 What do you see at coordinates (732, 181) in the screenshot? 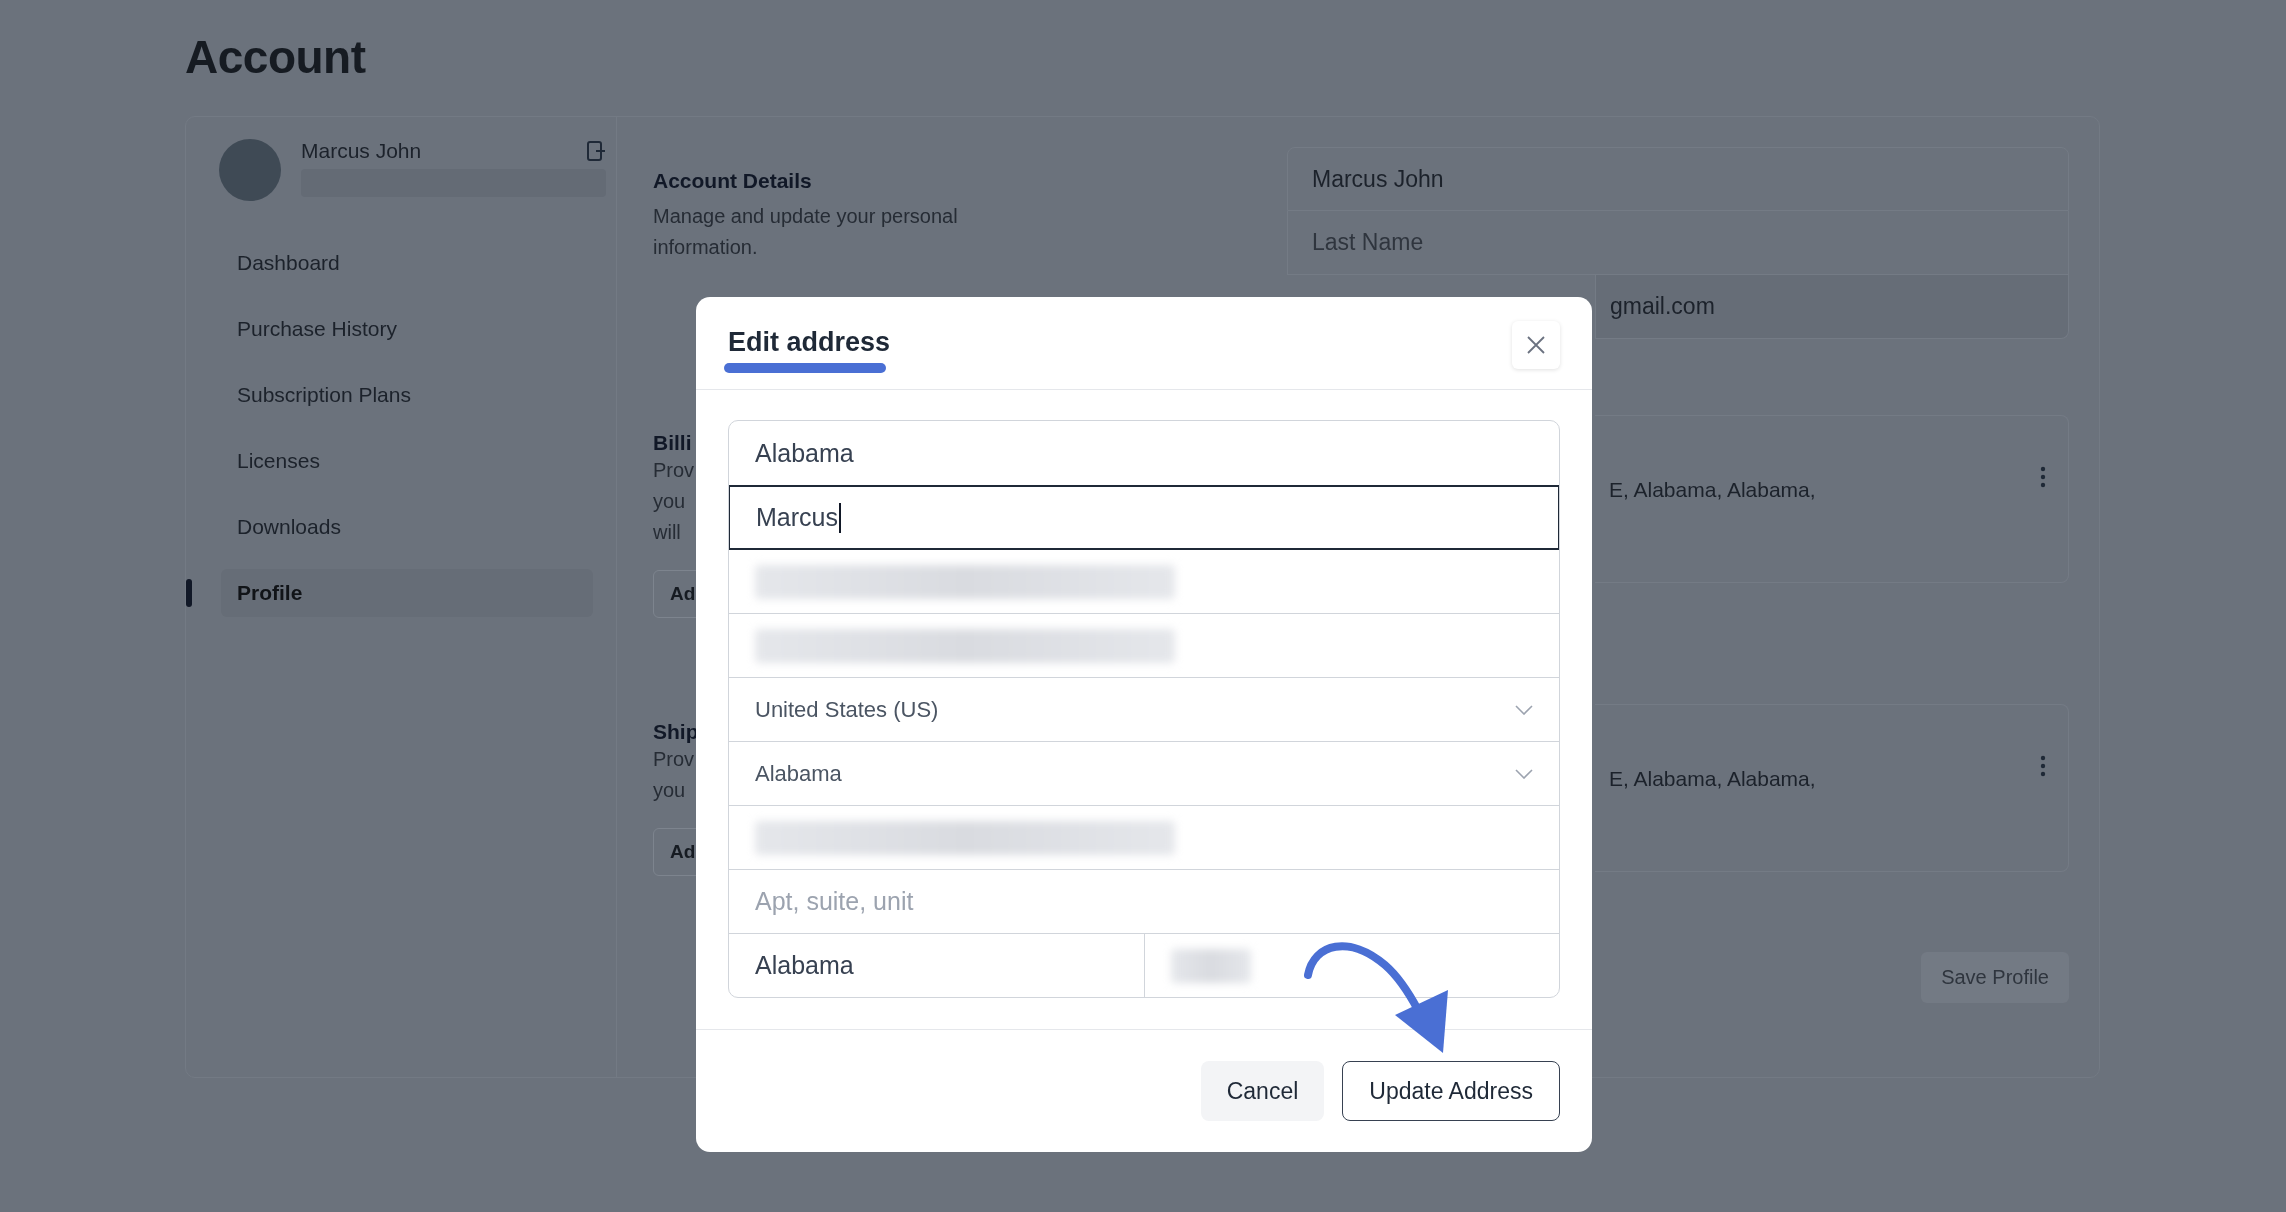
I see `section-heading: Account Details` at bounding box center [732, 181].